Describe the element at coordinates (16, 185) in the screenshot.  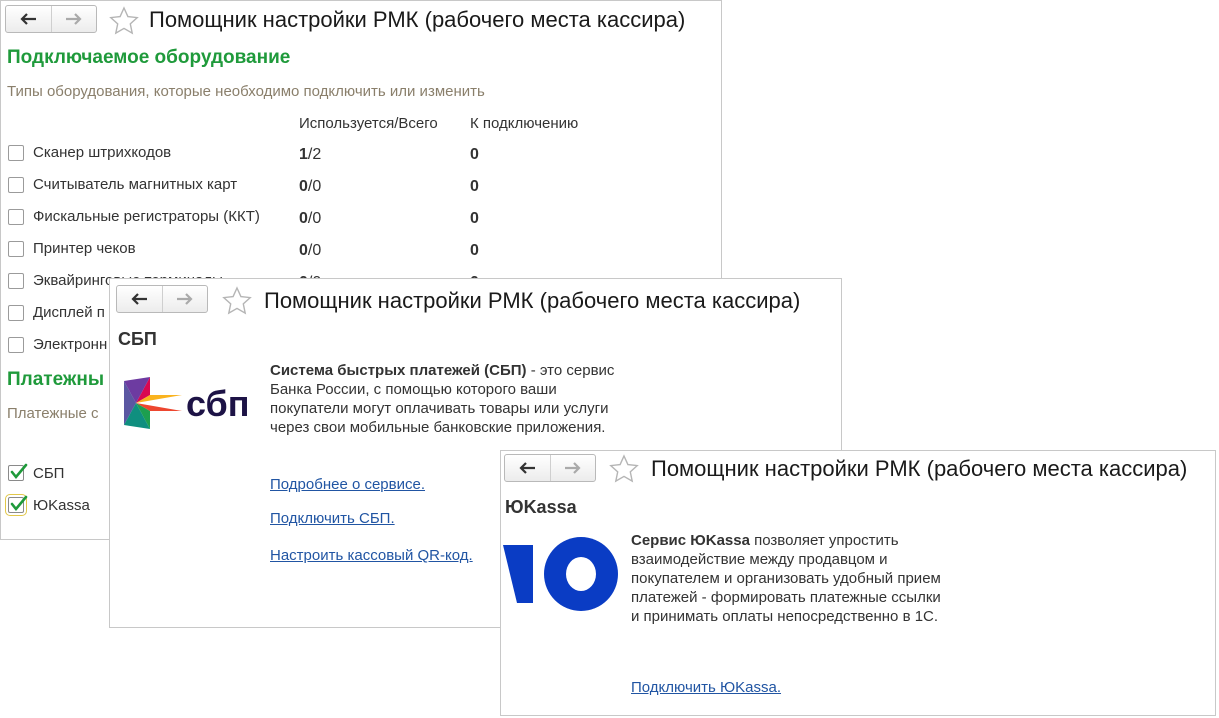
I see `equipment-checkbox-magnetic-card-reader` at that location.